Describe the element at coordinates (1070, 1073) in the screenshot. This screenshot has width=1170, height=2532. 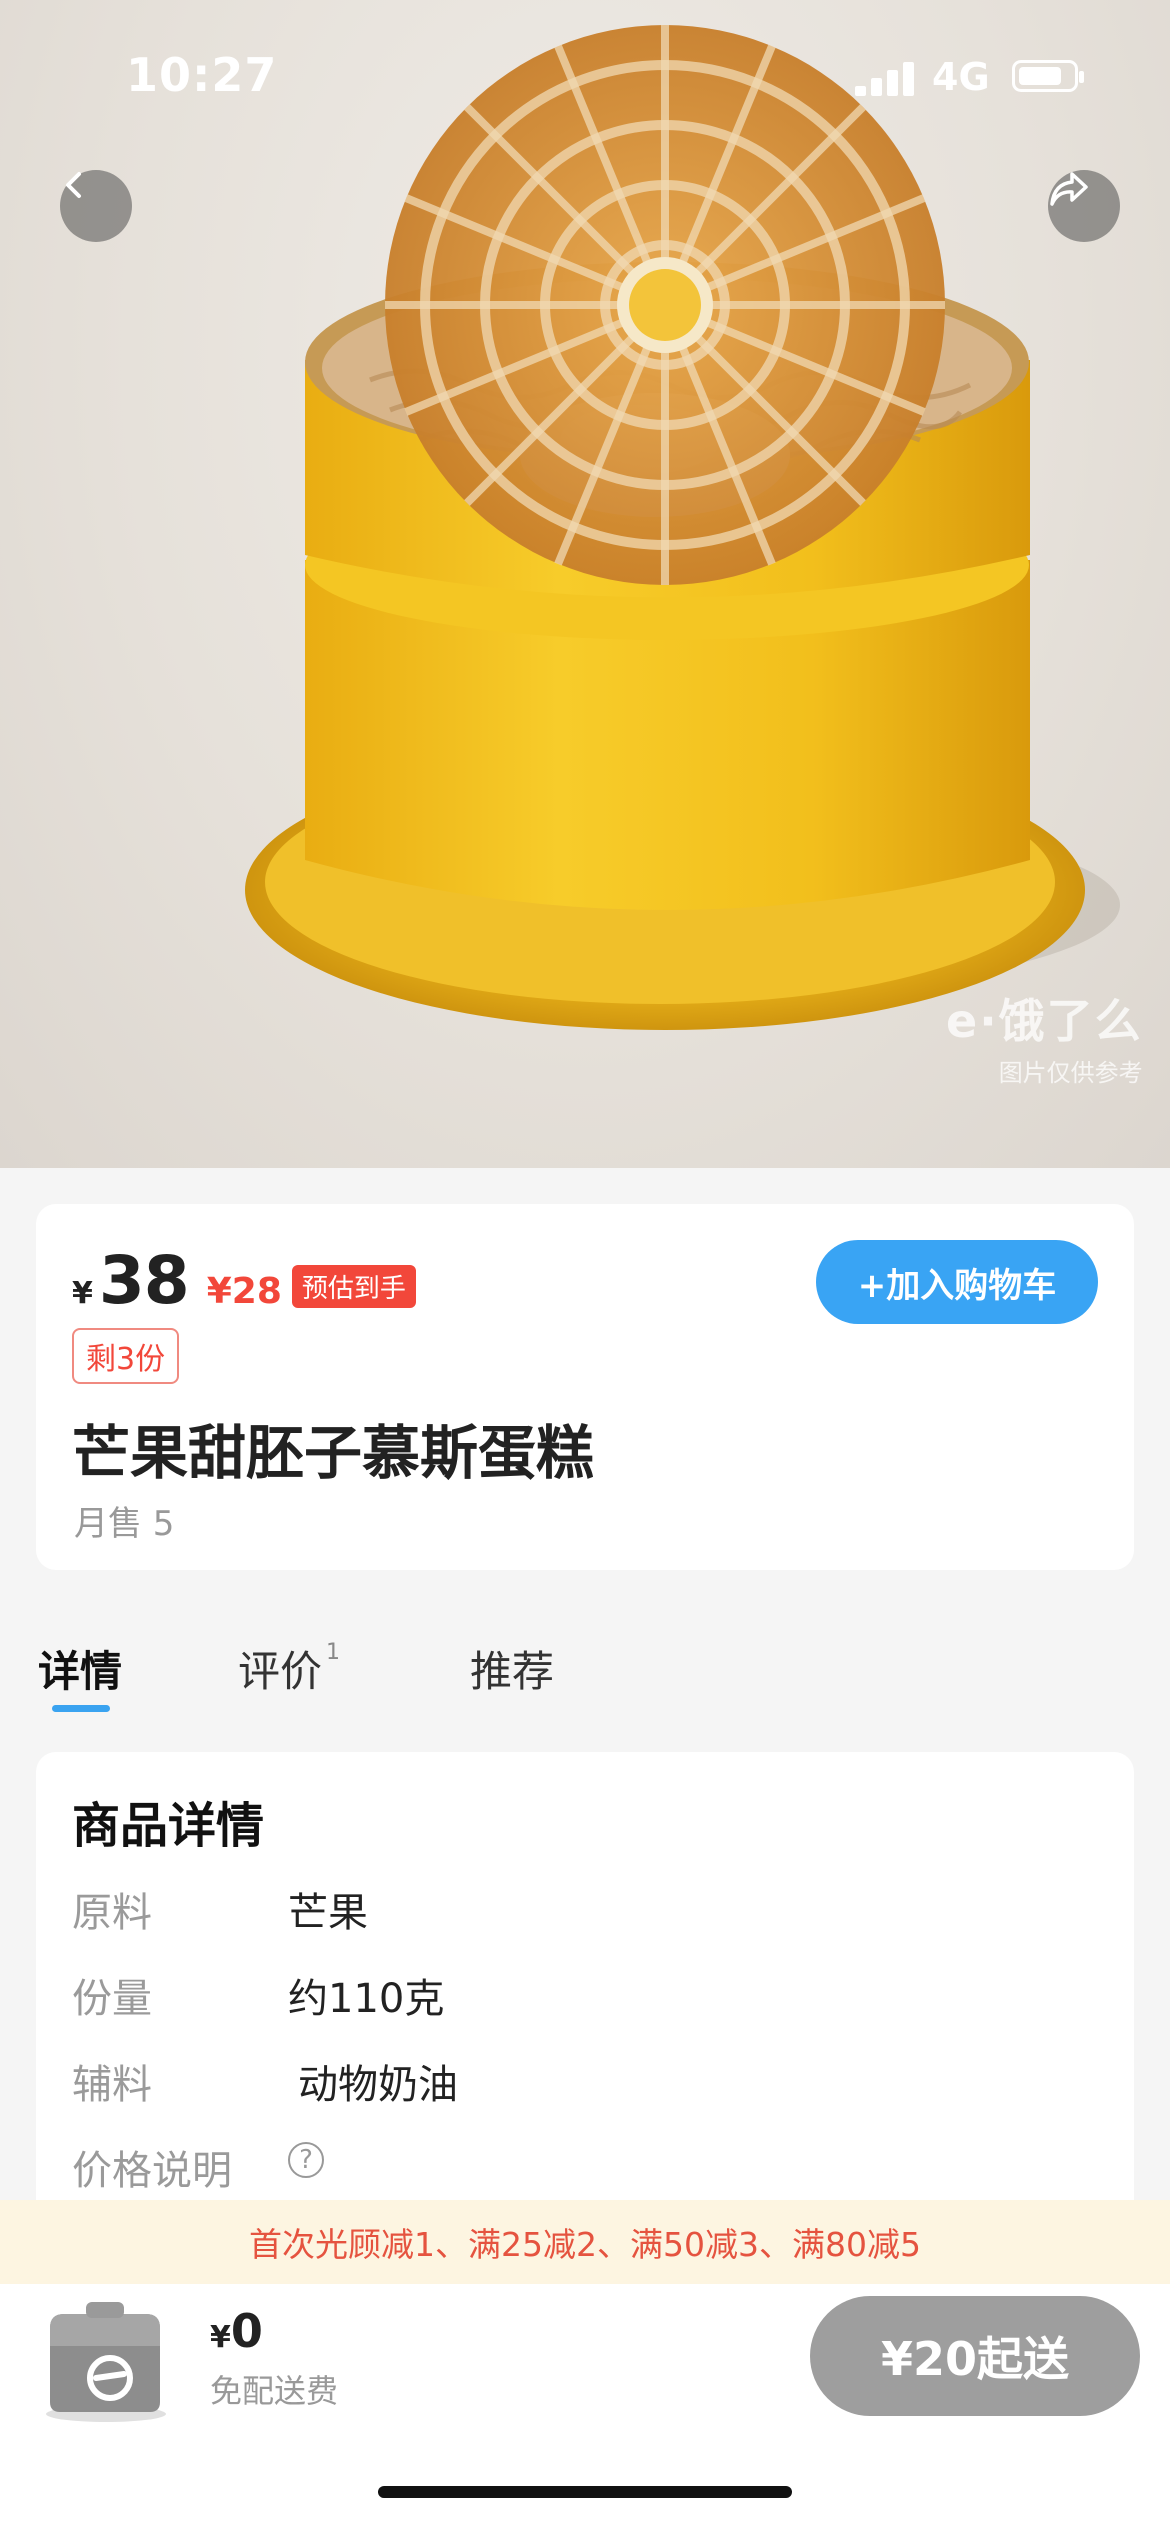
I see `watermark-note: 图片仅供参考` at that location.